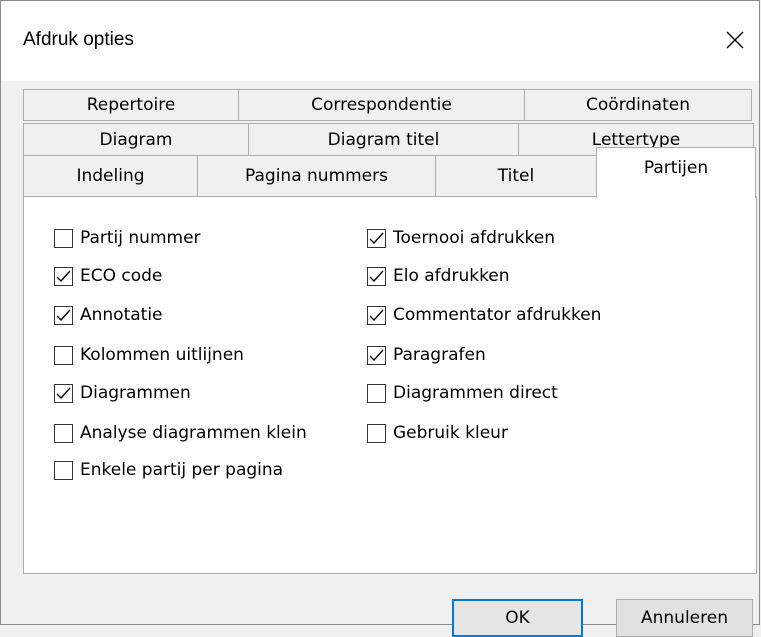 The height and width of the screenshot is (637, 761). I want to click on tab-row-3: Indeling Pagina nummers Titel Partijen, so click(390, 172).